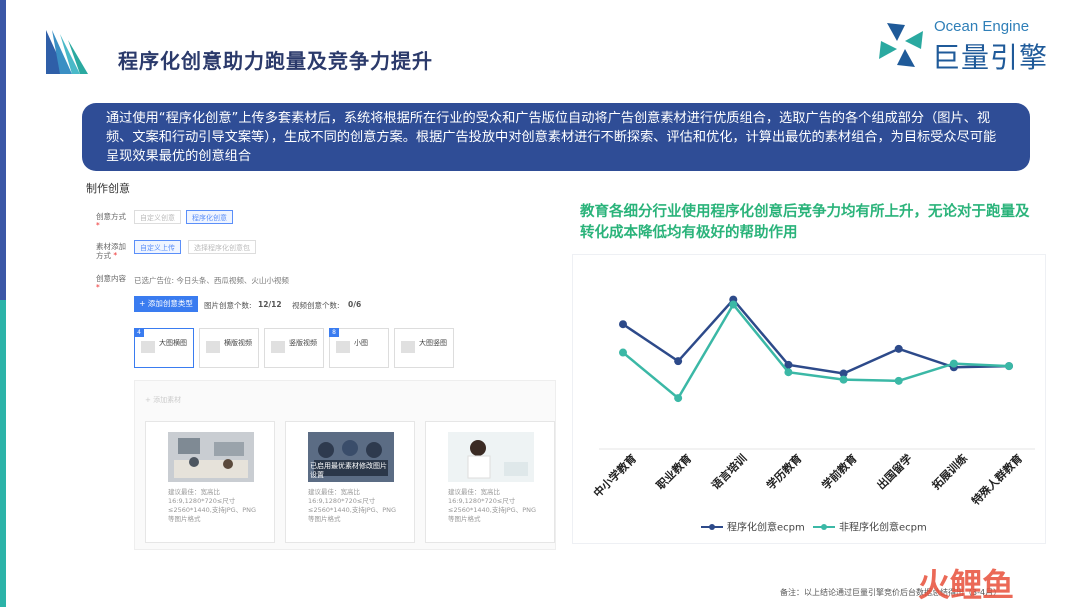 This screenshot has width=1080, height=607. I want to click on video-count: 0/6, so click(355, 304).